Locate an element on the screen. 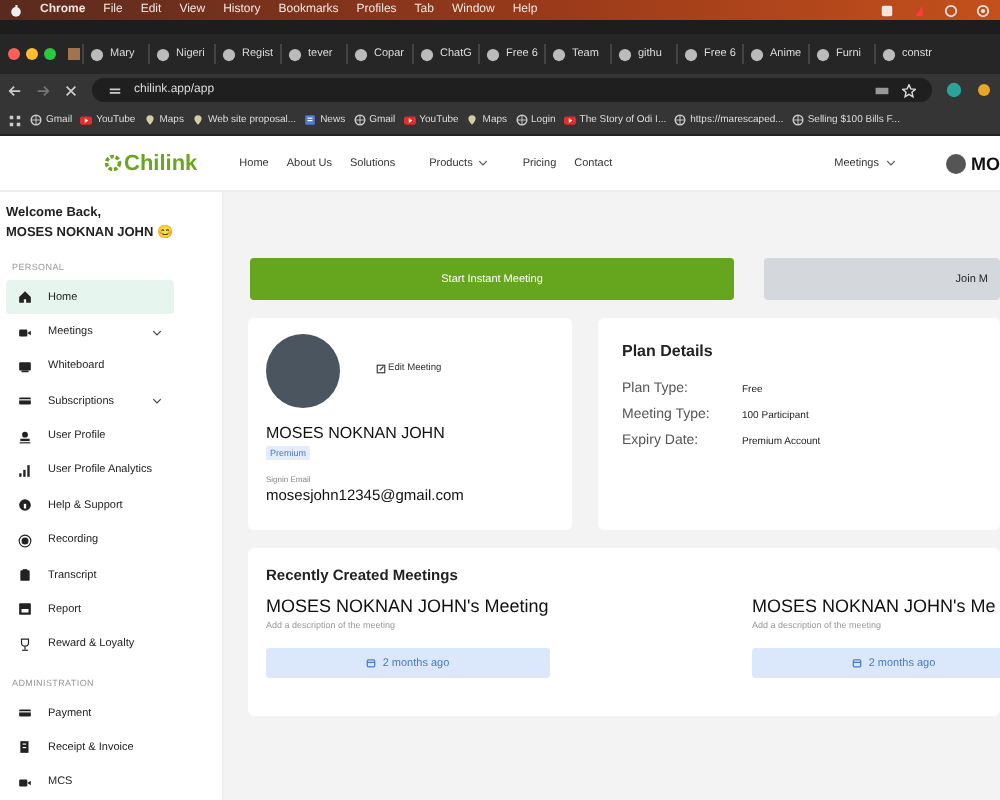 This screenshot has height=800, width=1000. apps-grid-icon is located at coordinates (15, 120).